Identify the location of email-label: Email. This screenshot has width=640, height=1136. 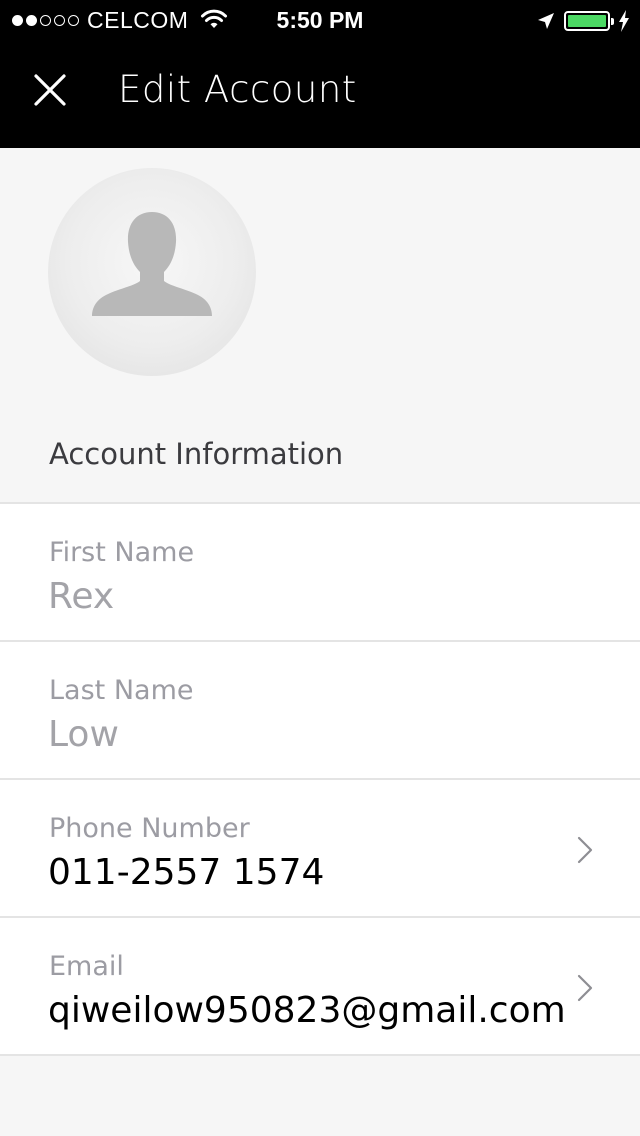
(86, 966).